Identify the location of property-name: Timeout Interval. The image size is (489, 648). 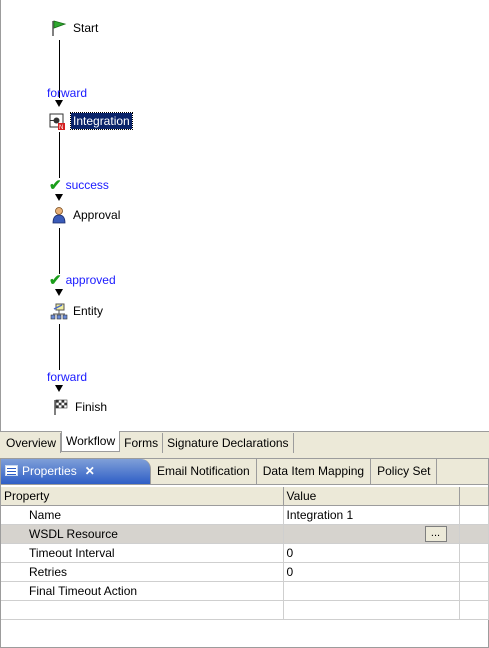
(142, 553).